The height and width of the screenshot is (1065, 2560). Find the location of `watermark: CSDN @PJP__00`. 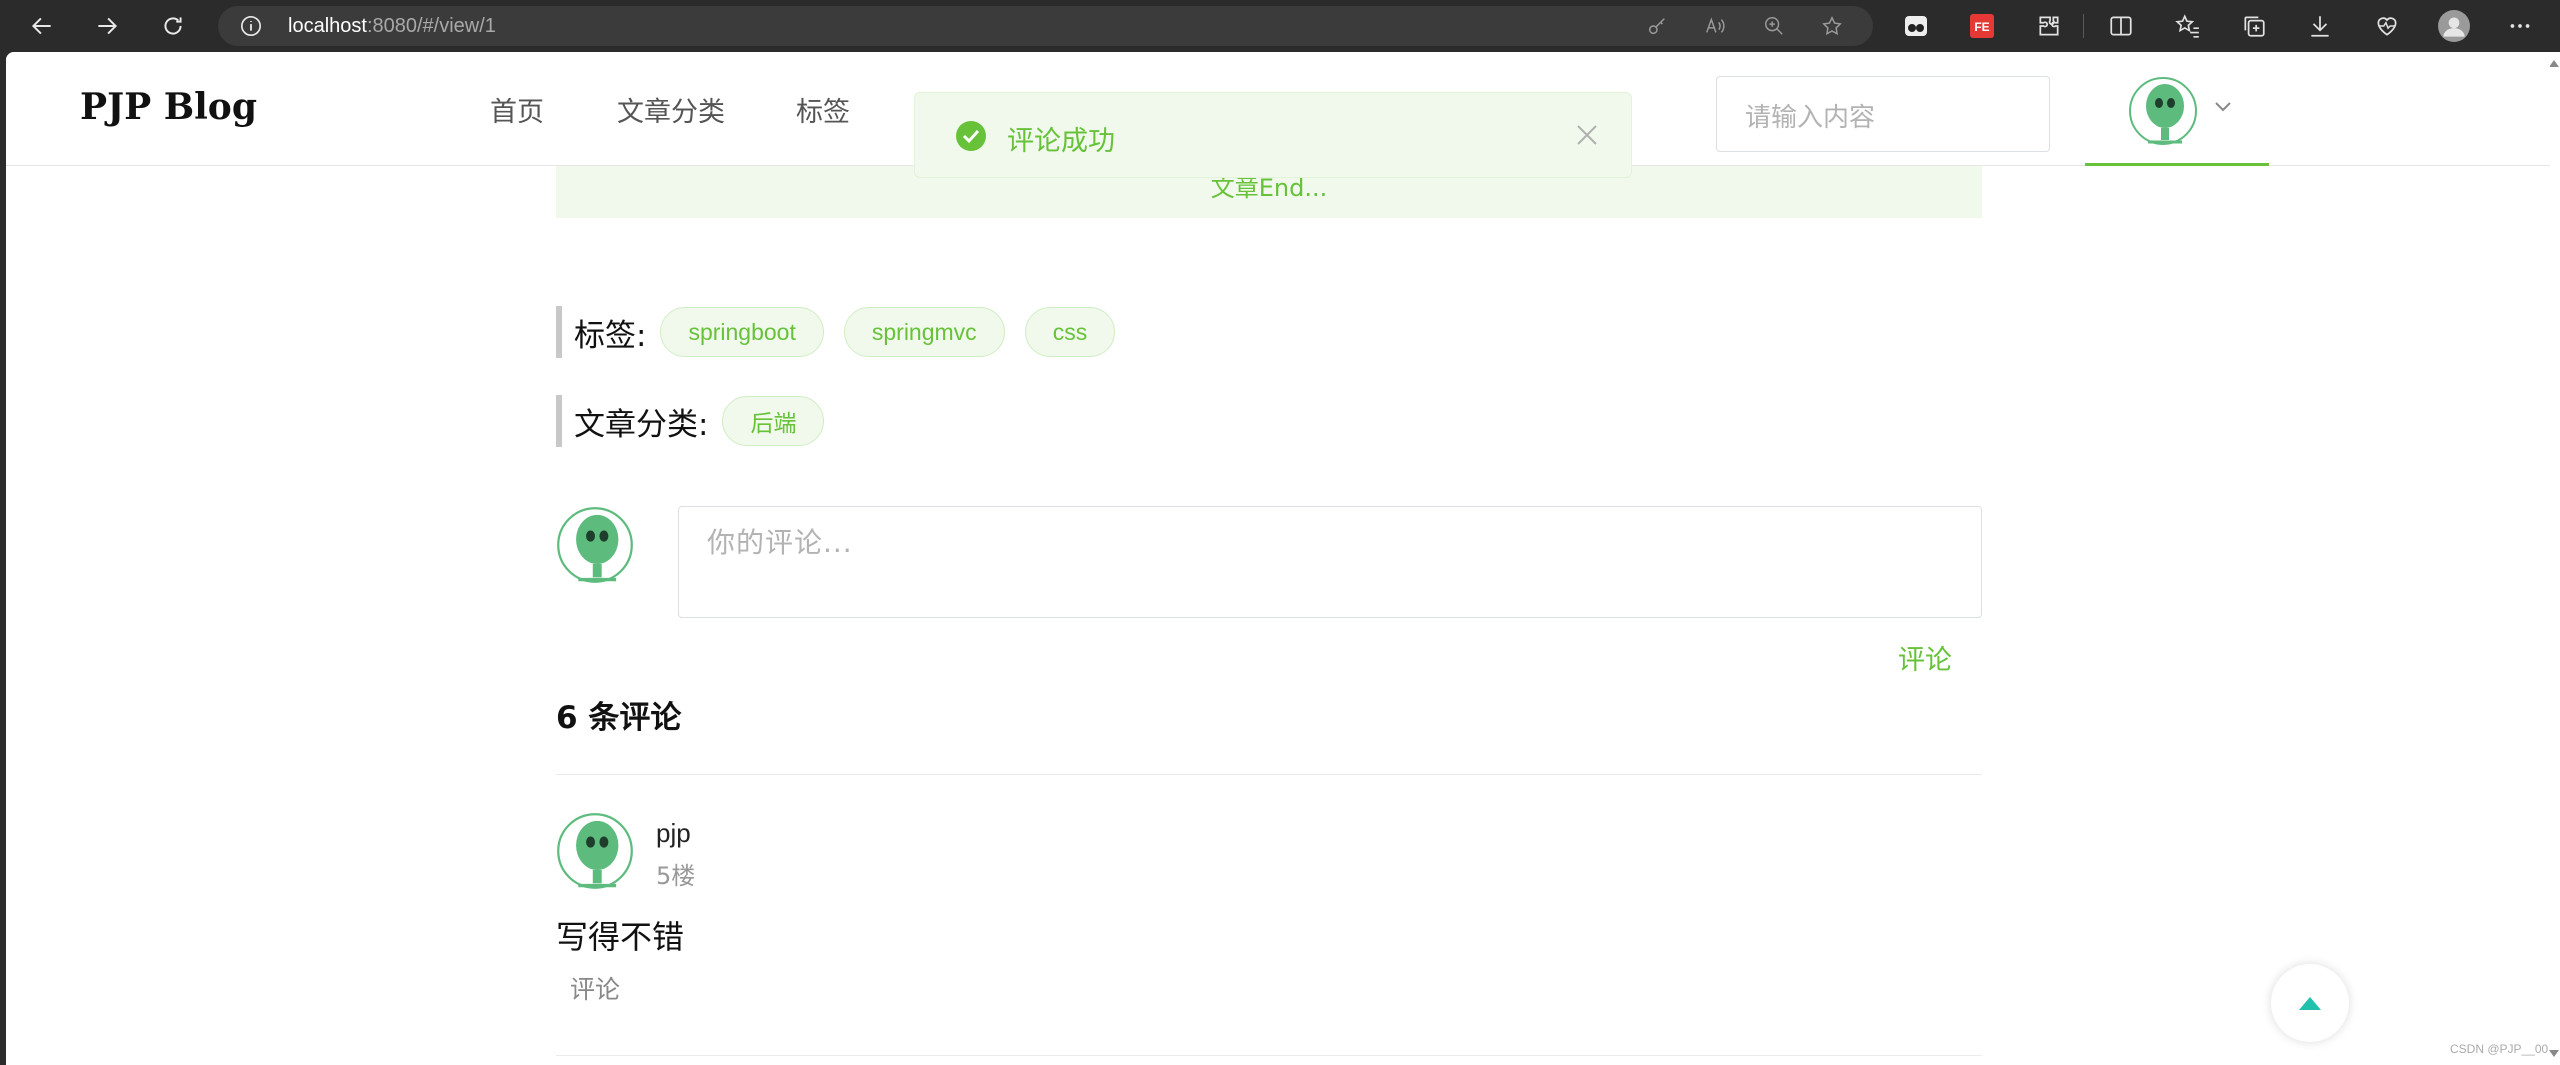

watermark: CSDN @PJP__00 is located at coordinates (2499, 1049).